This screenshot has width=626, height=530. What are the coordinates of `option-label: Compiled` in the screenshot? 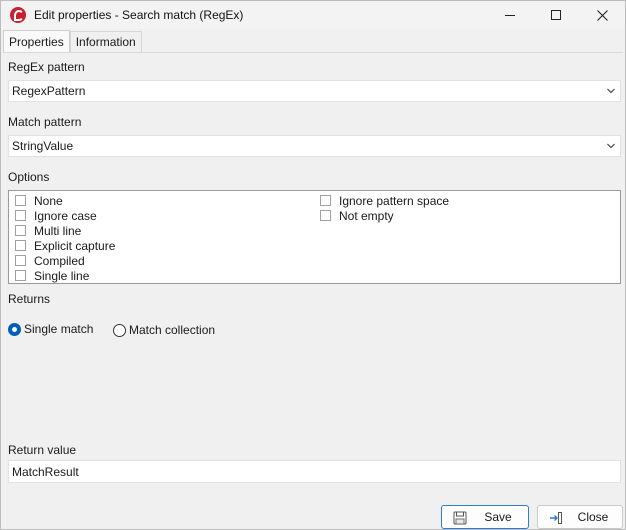 It's located at (59, 260).